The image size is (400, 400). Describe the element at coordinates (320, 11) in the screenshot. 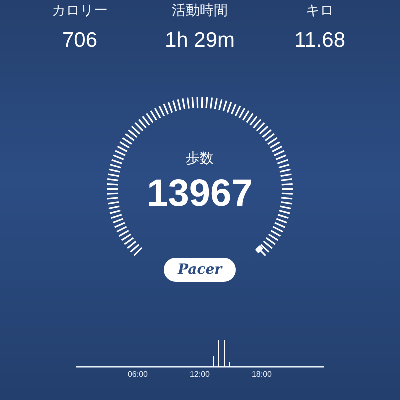

I see `stat-label: キロ` at that location.